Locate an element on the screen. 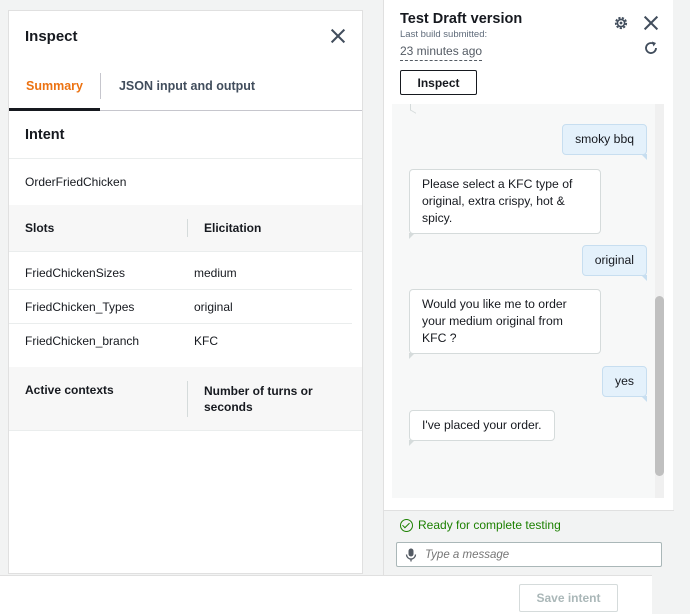  tab-json-input-output: JSON input and output is located at coordinates (186, 85).